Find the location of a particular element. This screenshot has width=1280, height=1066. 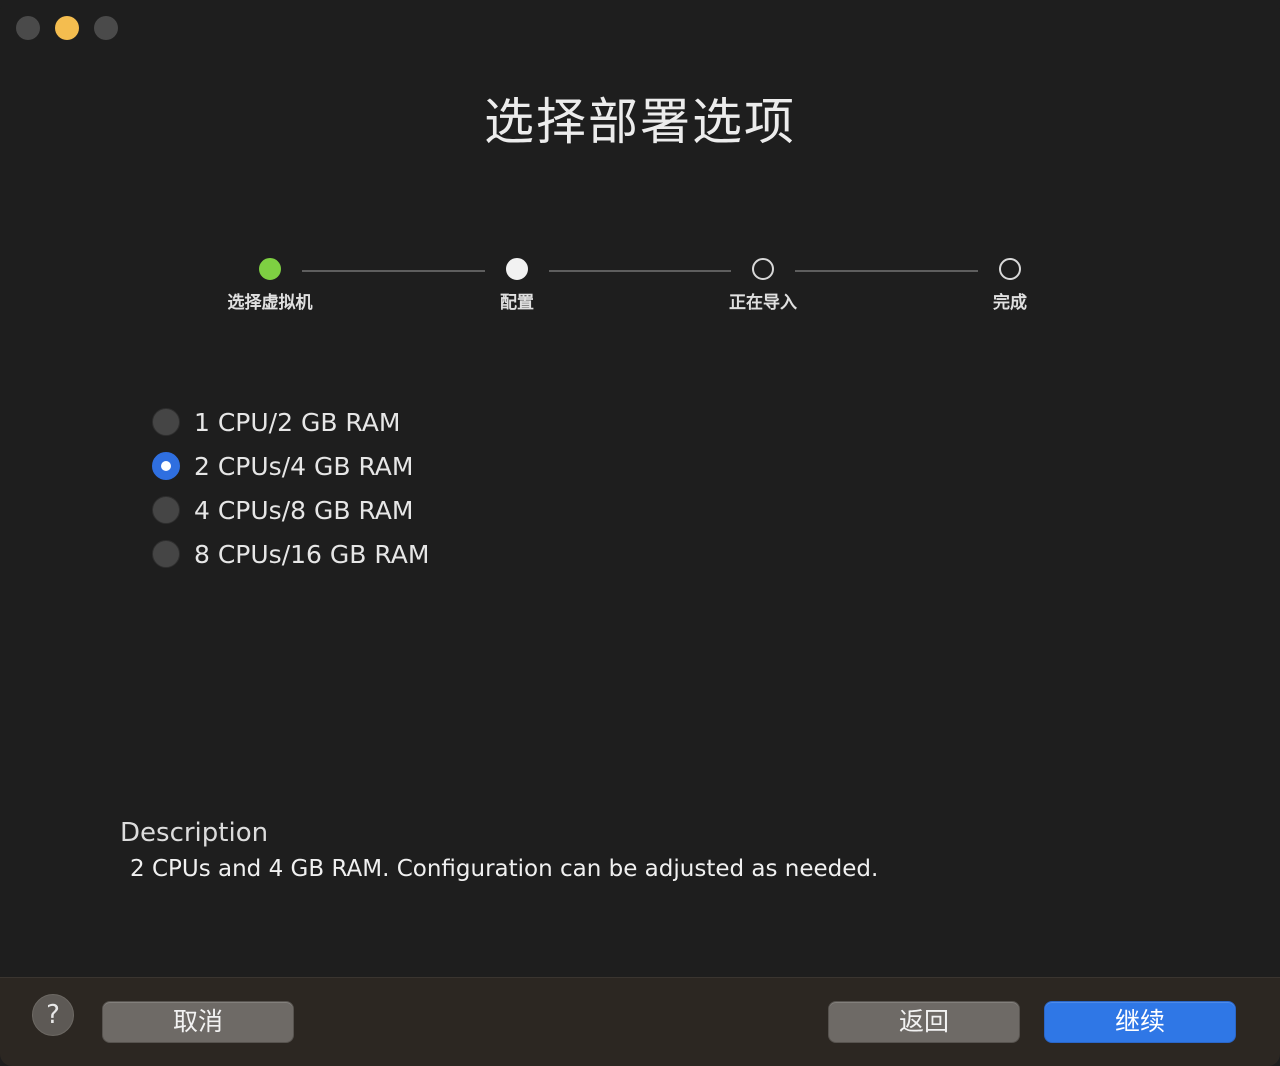

step-configure: 配置 is located at coordinates (517, 285).